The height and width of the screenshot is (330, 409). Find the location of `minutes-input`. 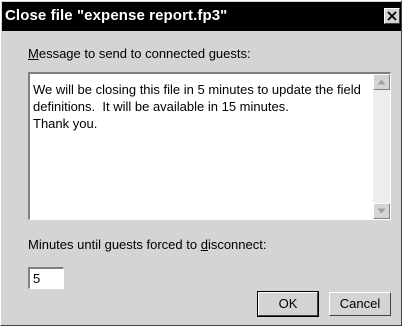

minutes-input is located at coordinates (46, 278).